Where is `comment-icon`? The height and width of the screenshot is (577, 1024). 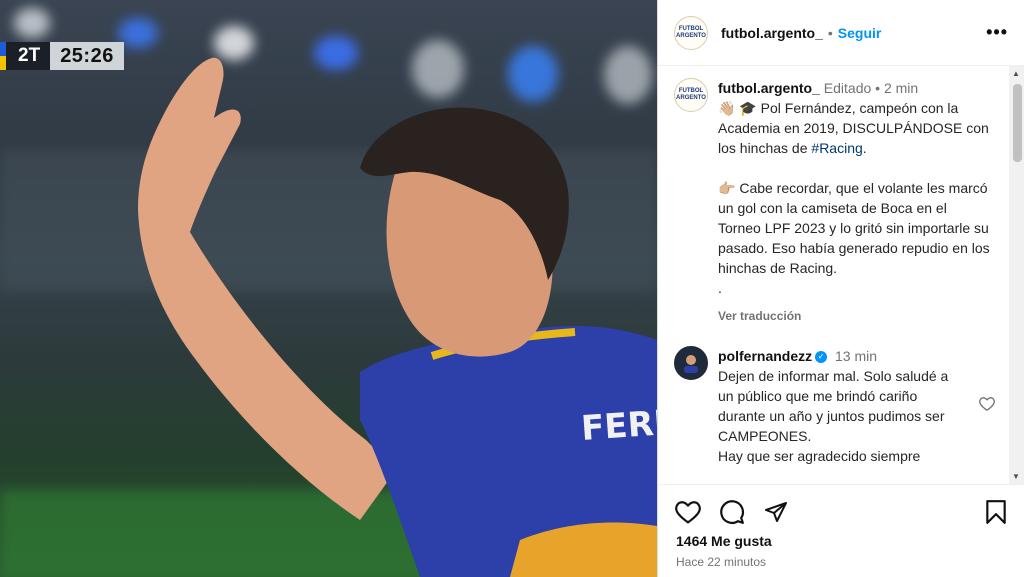
comment-icon is located at coordinates (732, 512).